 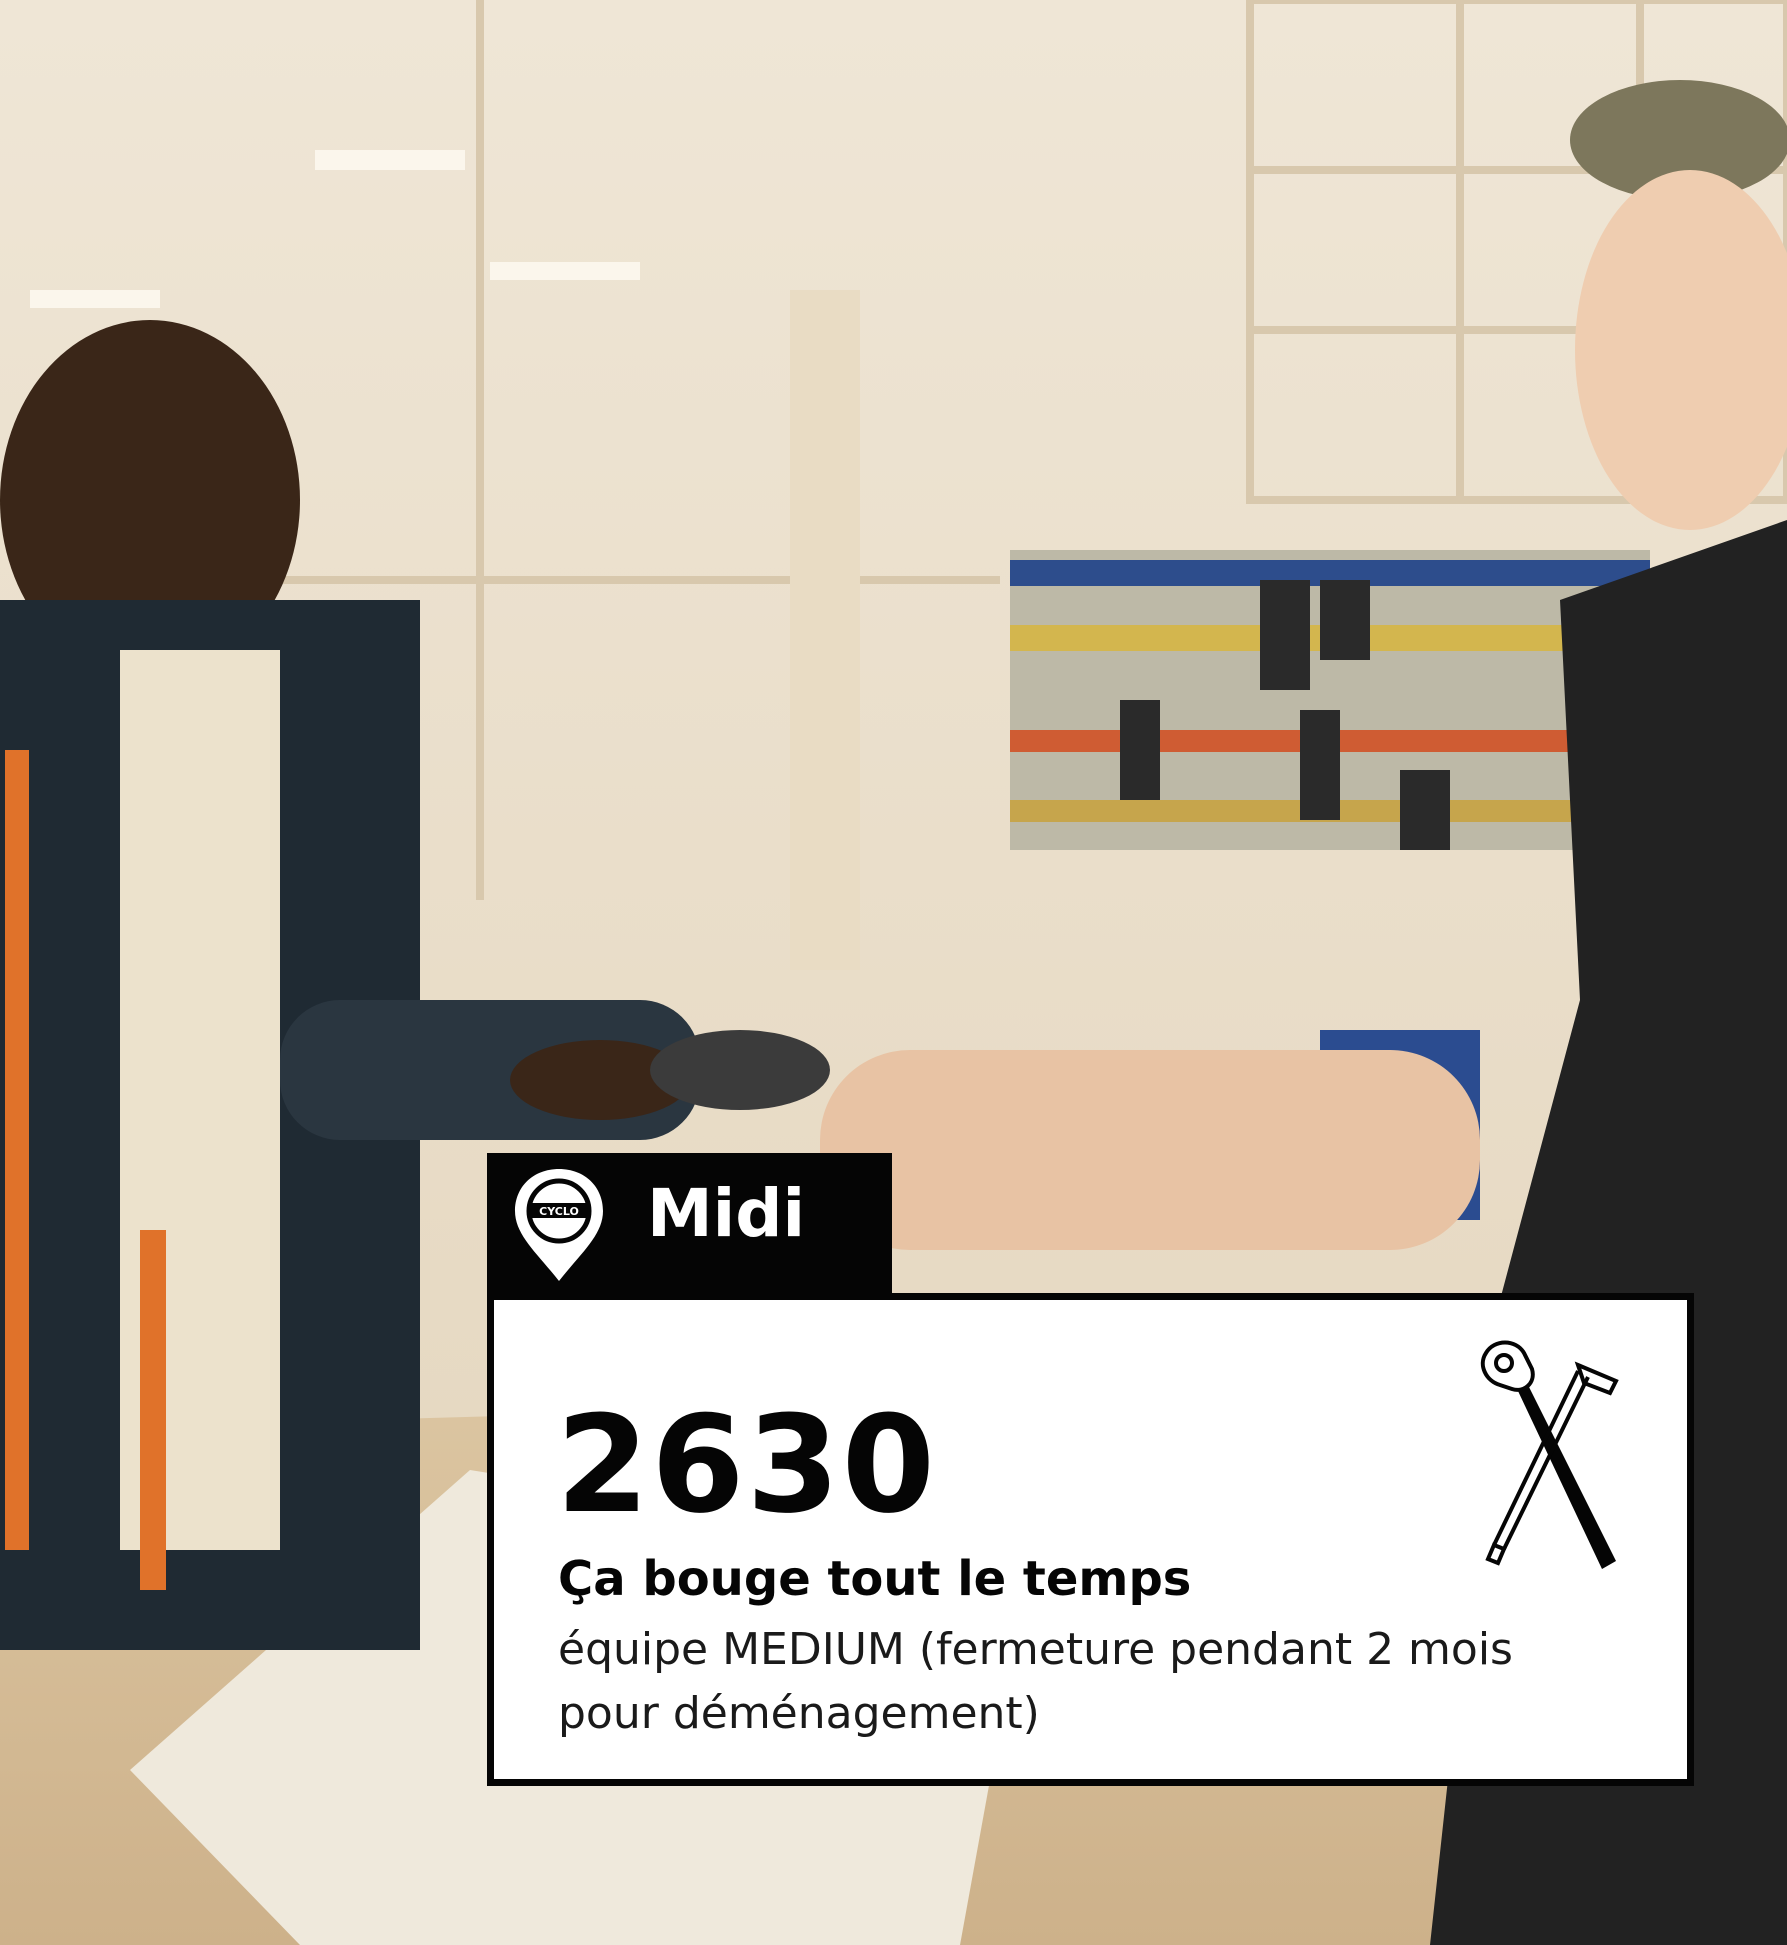 What do you see at coordinates (746, 1465) in the screenshot?
I see `count-figure: 2630` at bounding box center [746, 1465].